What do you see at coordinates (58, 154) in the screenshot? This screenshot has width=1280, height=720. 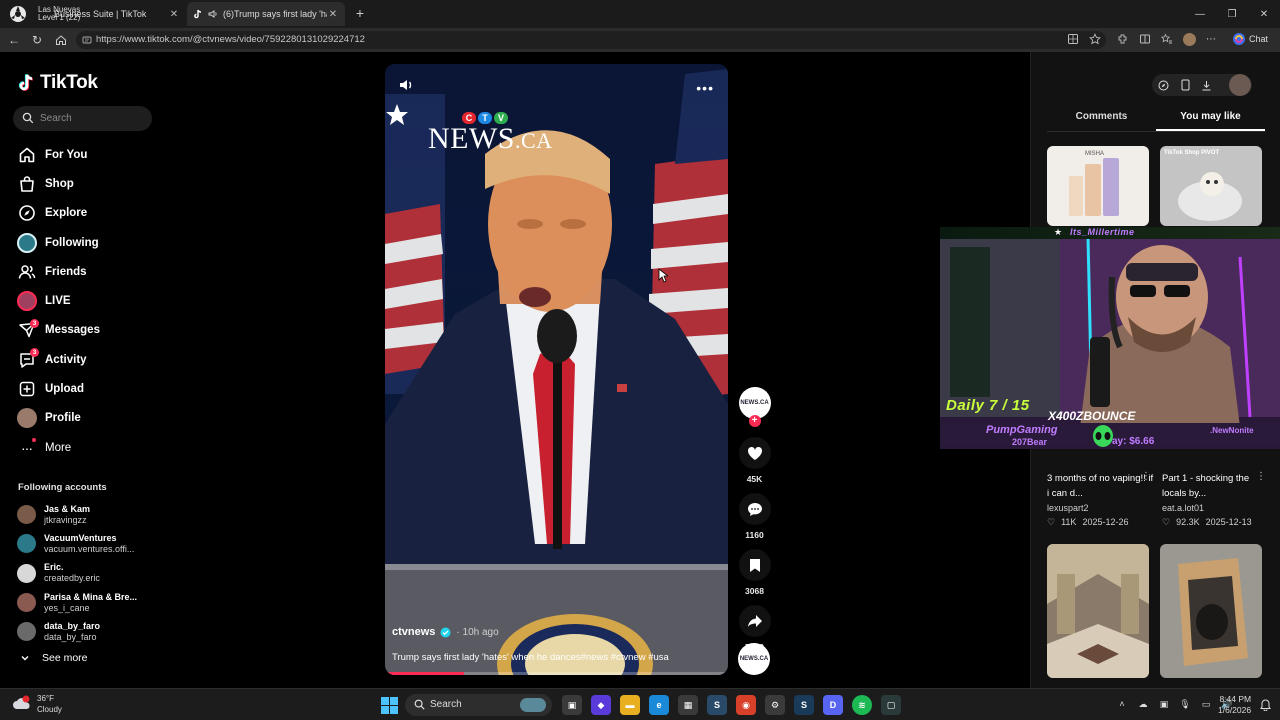 I see `menu-item-for-you: For You` at bounding box center [58, 154].